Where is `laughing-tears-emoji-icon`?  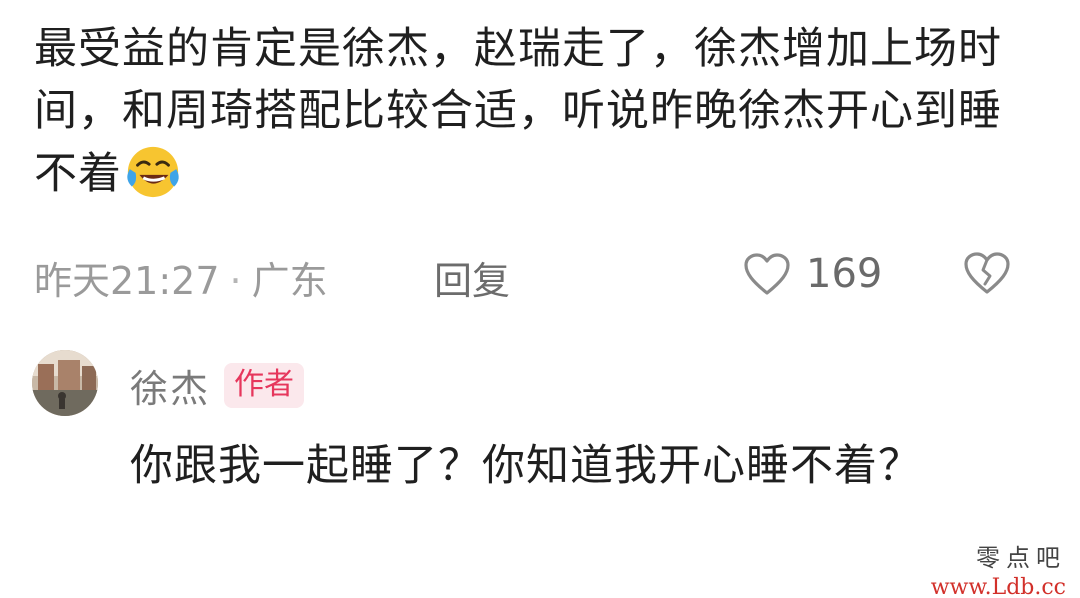 laughing-tears-emoji-icon is located at coordinates (153, 171).